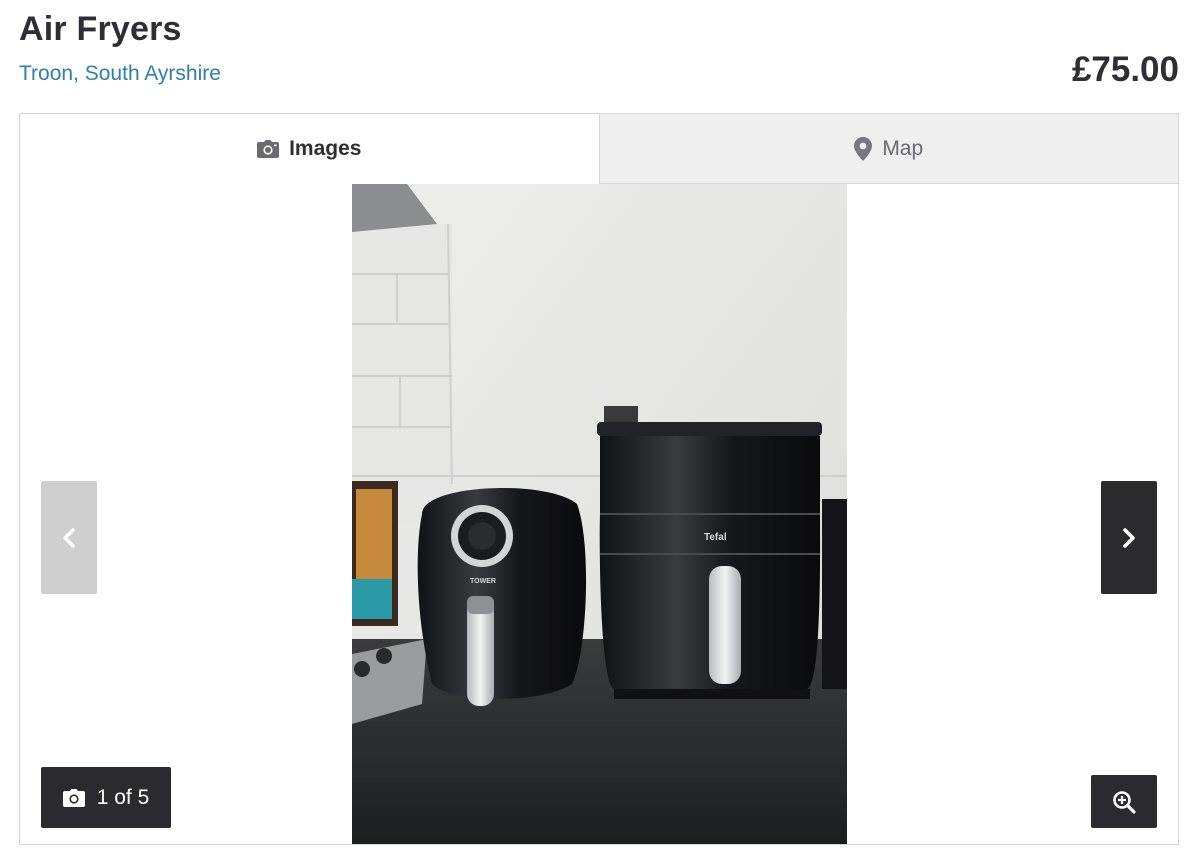  I want to click on chevron-right-icon, so click(1129, 537).